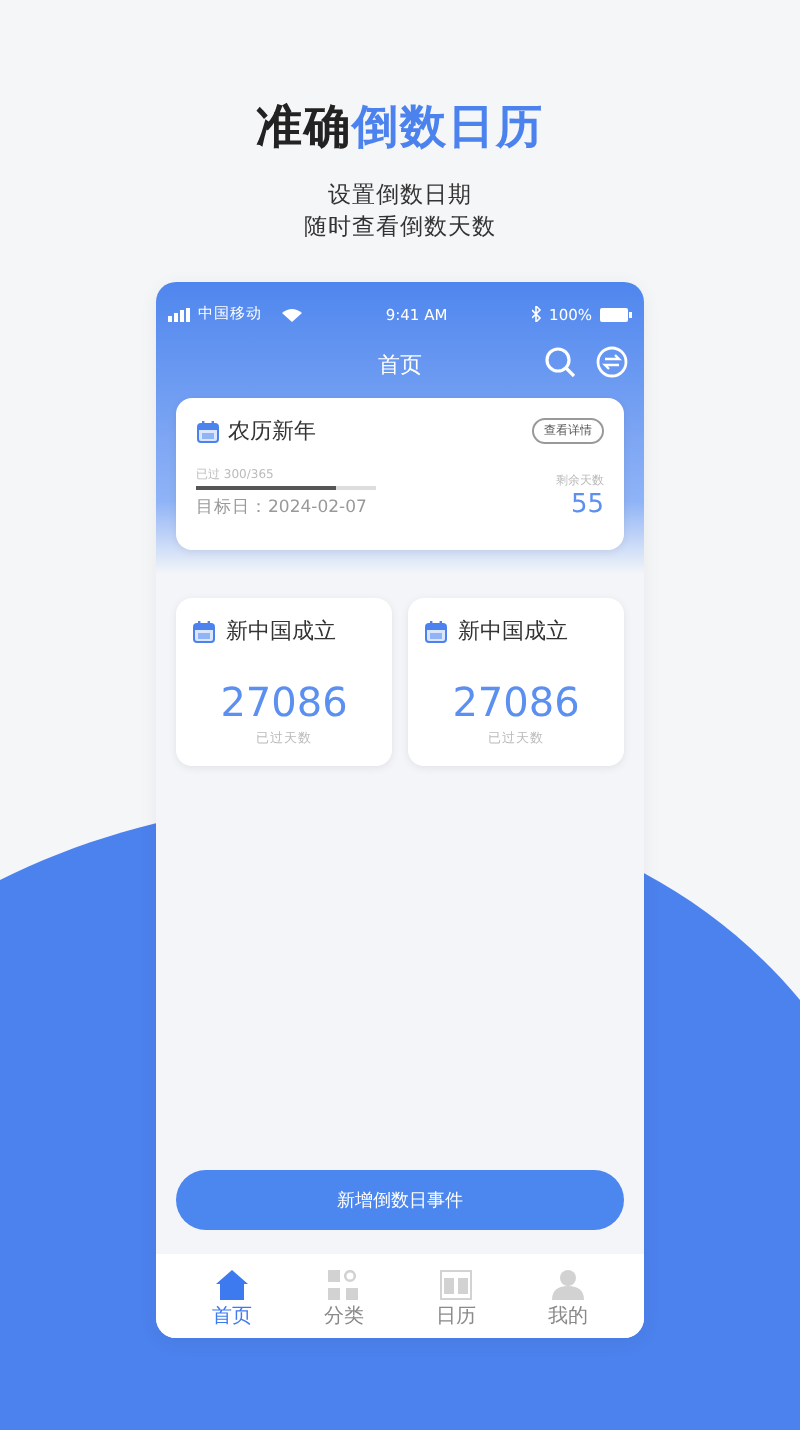 The height and width of the screenshot is (1430, 800). What do you see at coordinates (400, 129) in the screenshot?
I see `headline: 准确倒数日历` at bounding box center [400, 129].